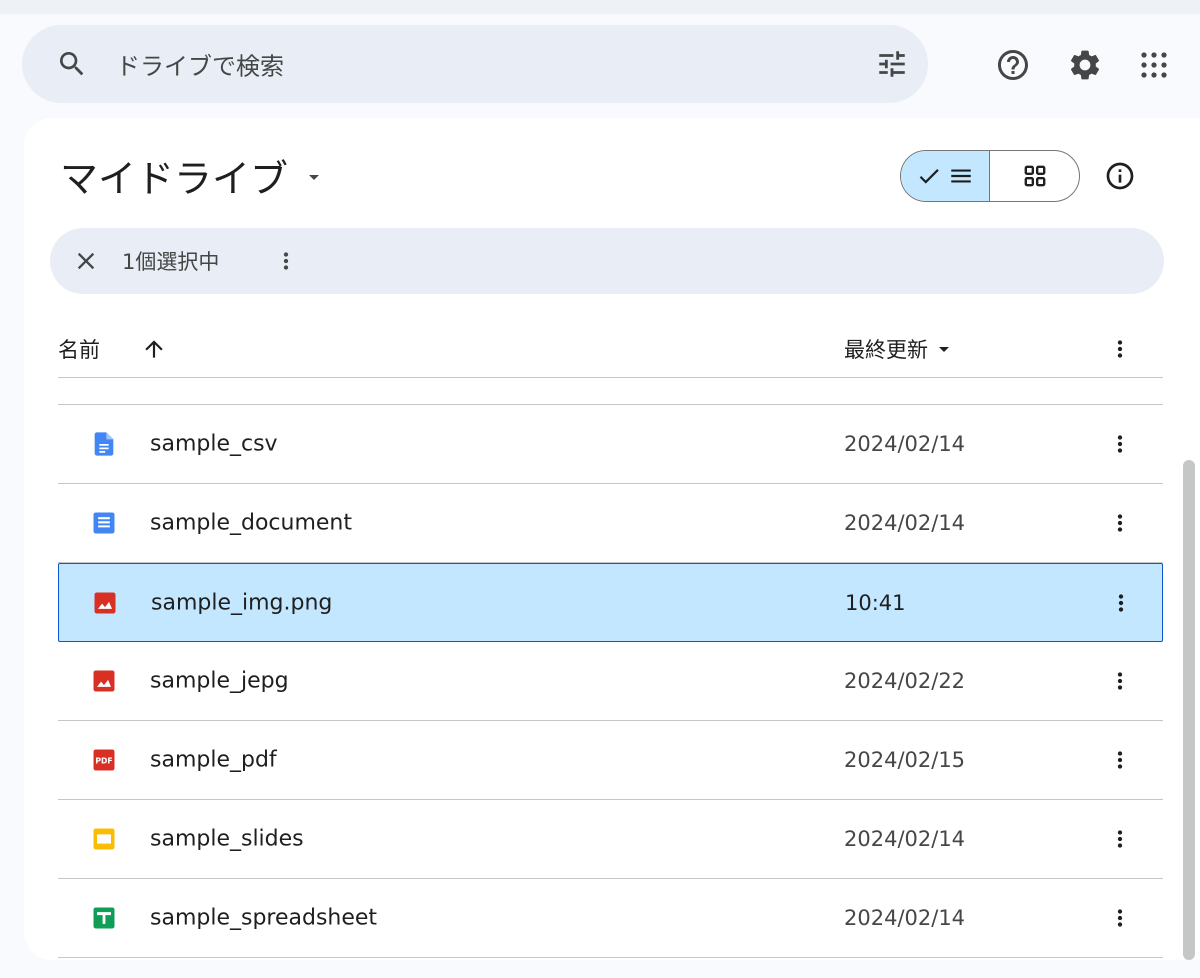 This screenshot has width=1200, height=978. I want to click on file-modified: 10:41, so click(875, 602).